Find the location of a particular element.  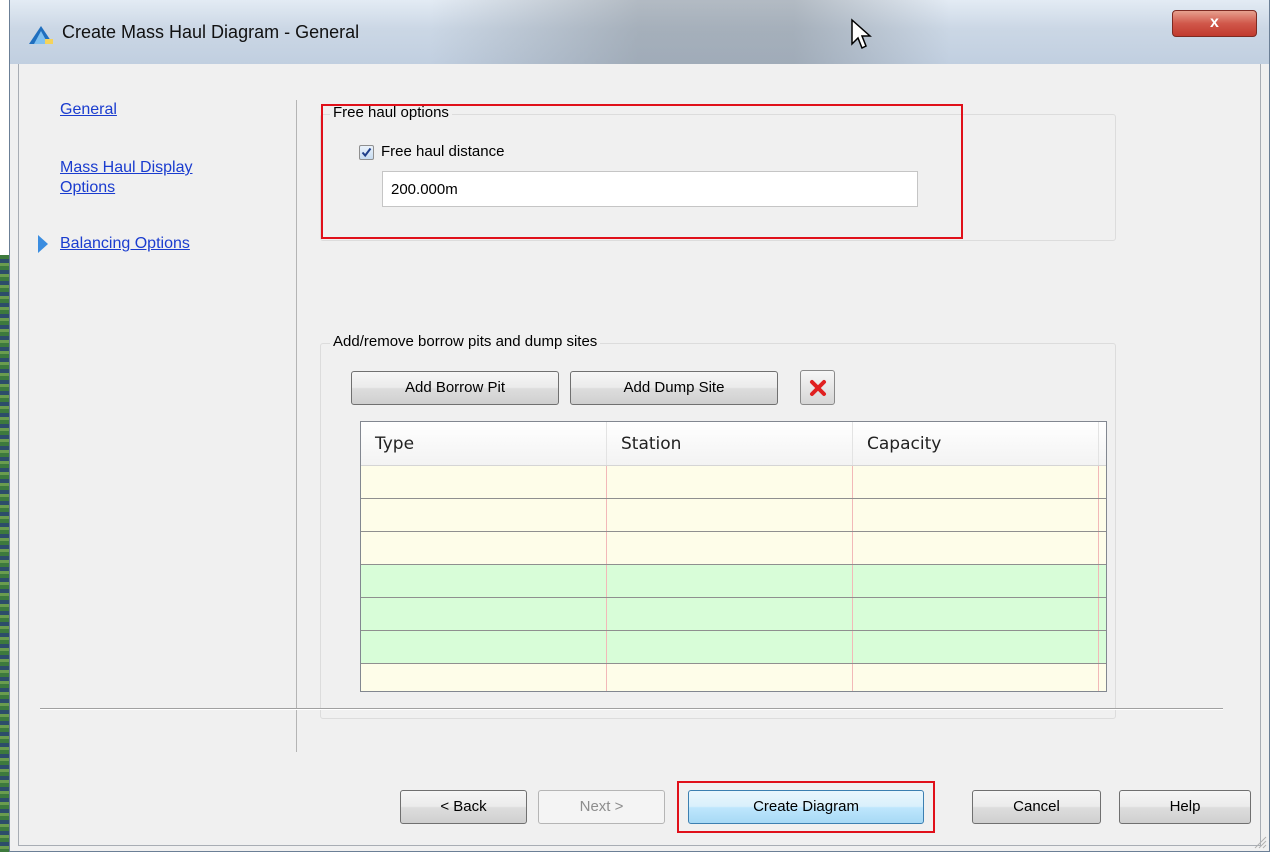

sites-group-title: Add/remove borrow pits and dump sites is located at coordinates (465, 341).